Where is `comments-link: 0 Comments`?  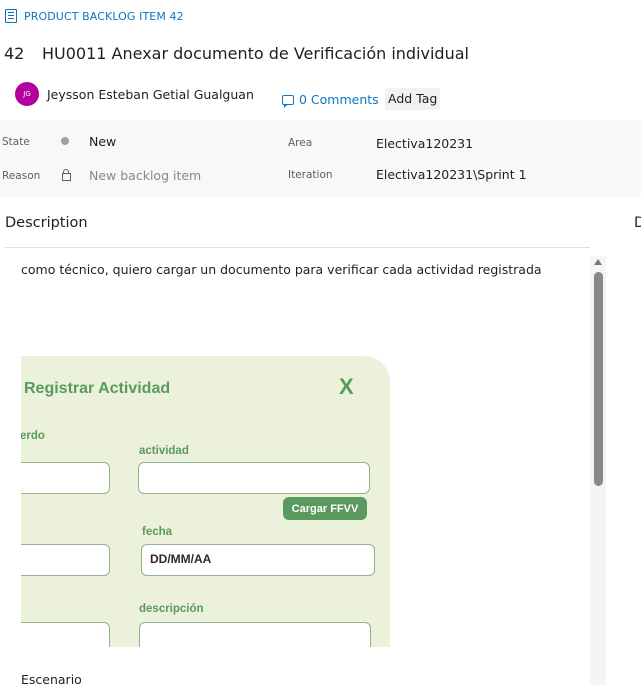
comments-link: 0 Comments is located at coordinates (330, 100).